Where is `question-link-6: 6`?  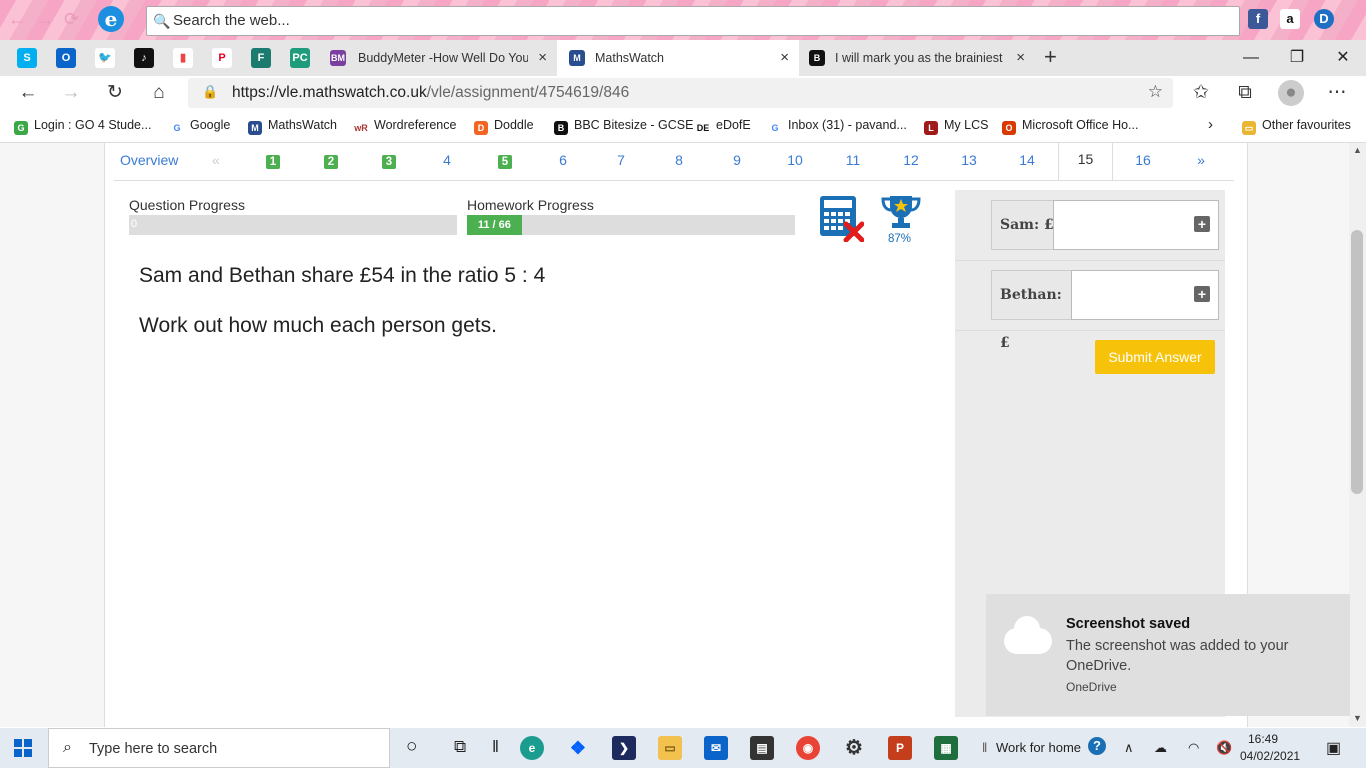
question-link-6: 6 is located at coordinates (563, 160).